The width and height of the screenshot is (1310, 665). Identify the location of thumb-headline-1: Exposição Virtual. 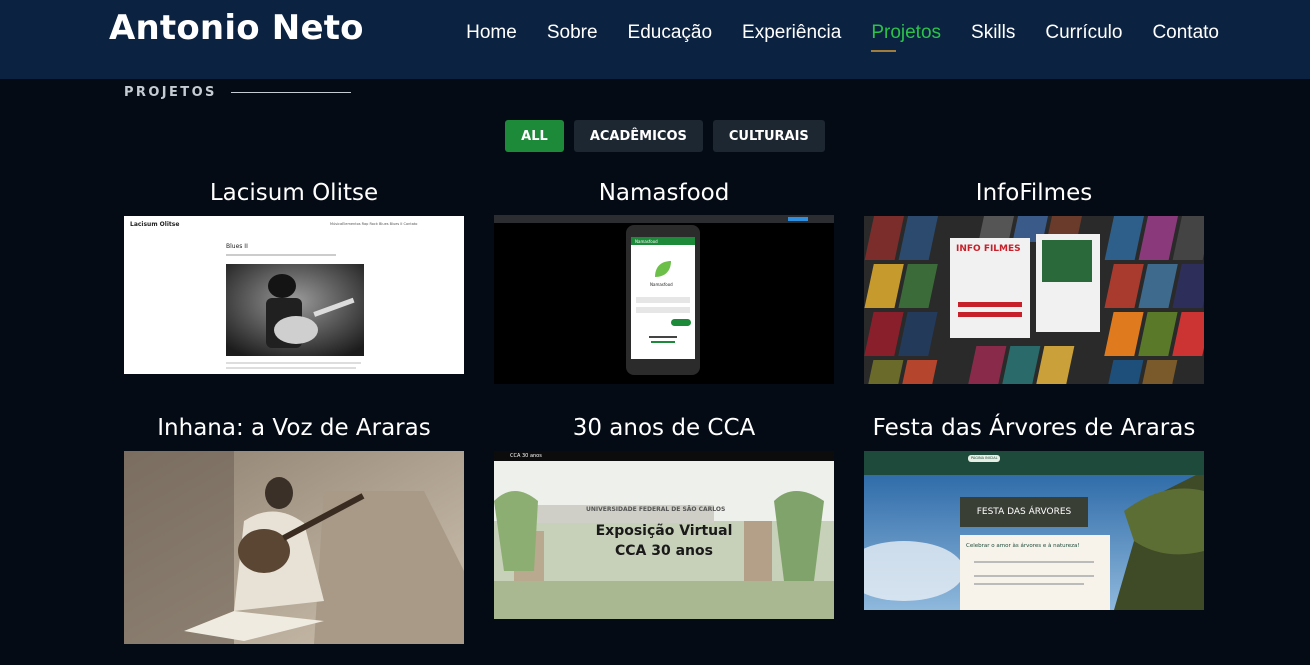
(664, 531).